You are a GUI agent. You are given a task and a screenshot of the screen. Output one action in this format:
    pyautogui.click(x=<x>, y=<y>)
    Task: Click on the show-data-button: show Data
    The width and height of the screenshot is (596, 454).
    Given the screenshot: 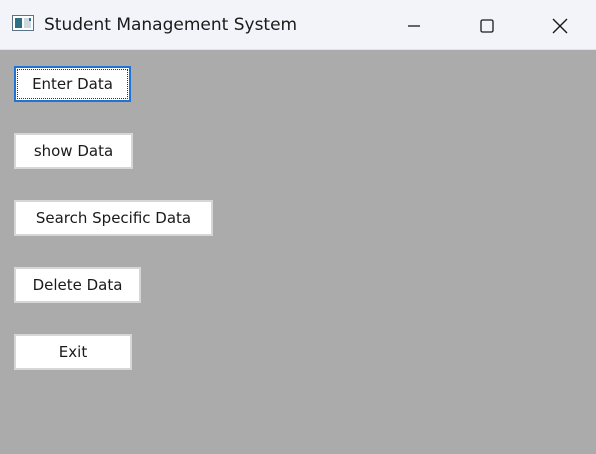 What is the action you would take?
    pyautogui.click(x=73, y=151)
    